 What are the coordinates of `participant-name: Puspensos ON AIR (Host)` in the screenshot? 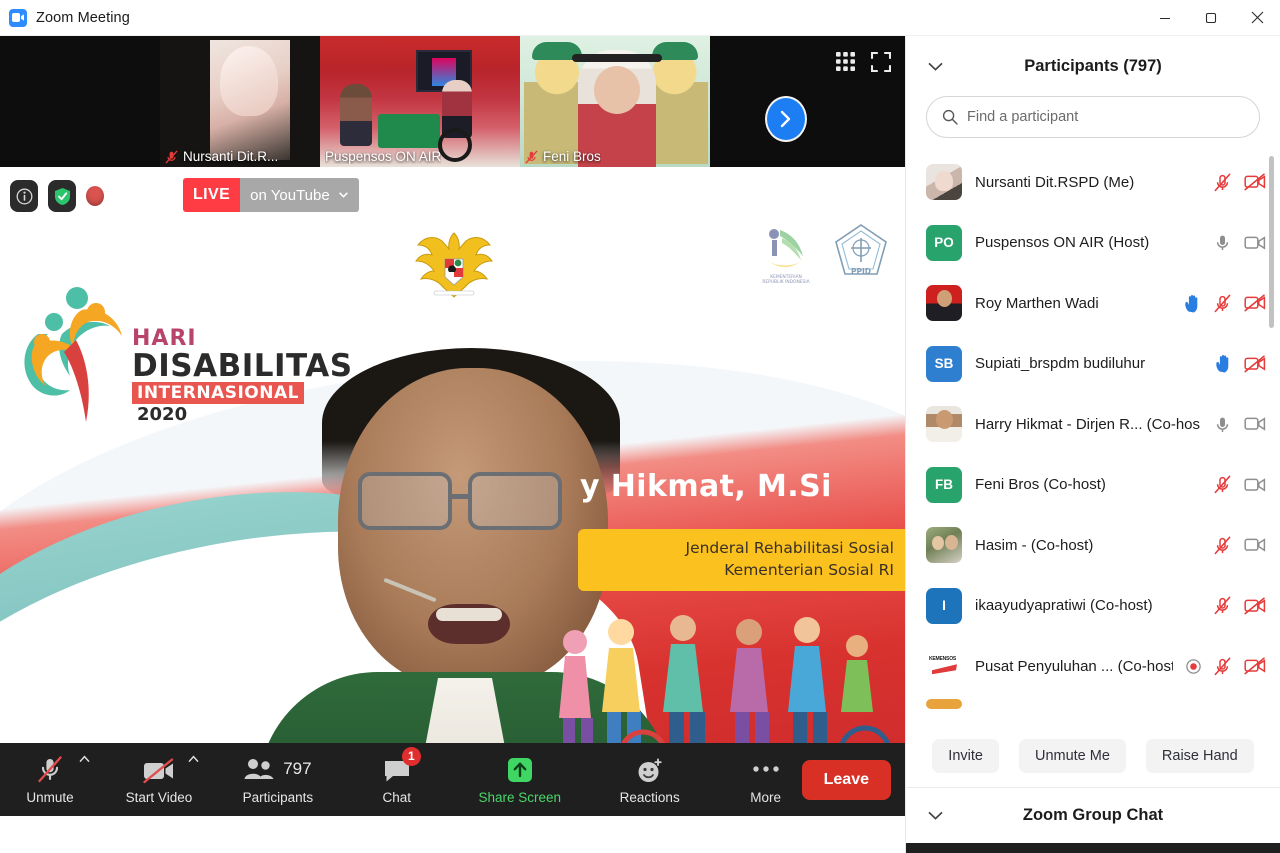 It's located at (1062, 243).